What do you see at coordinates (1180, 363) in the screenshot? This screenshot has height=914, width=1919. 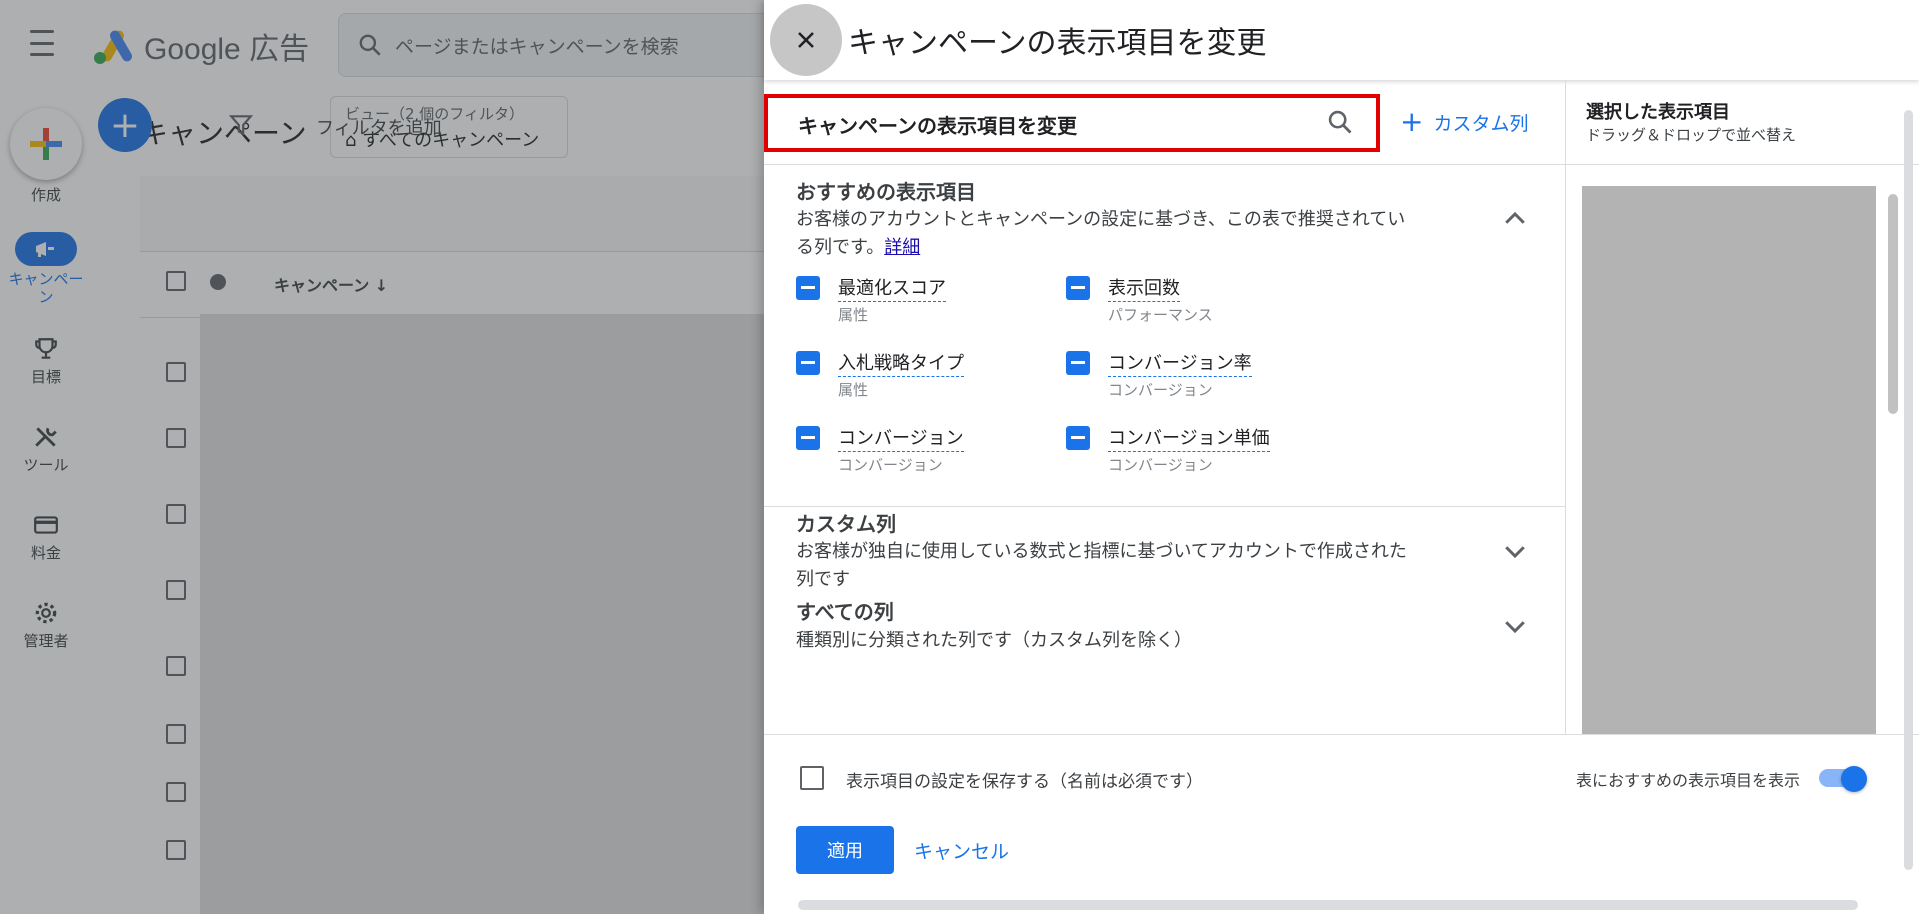 I see `column-name: コンバージョン率` at bounding box center [1180, 363].